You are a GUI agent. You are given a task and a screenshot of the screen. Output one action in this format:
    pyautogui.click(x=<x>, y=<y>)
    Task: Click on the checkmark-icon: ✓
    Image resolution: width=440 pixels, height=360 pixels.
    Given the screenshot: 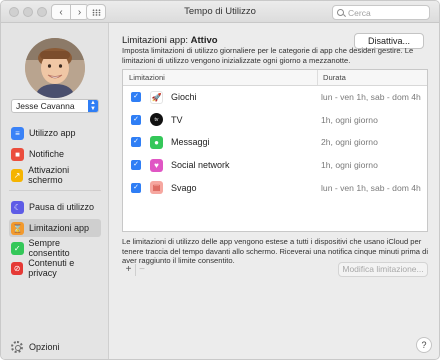 What is the action you would take?
    pyautogui.click(x=17, y=248)
    